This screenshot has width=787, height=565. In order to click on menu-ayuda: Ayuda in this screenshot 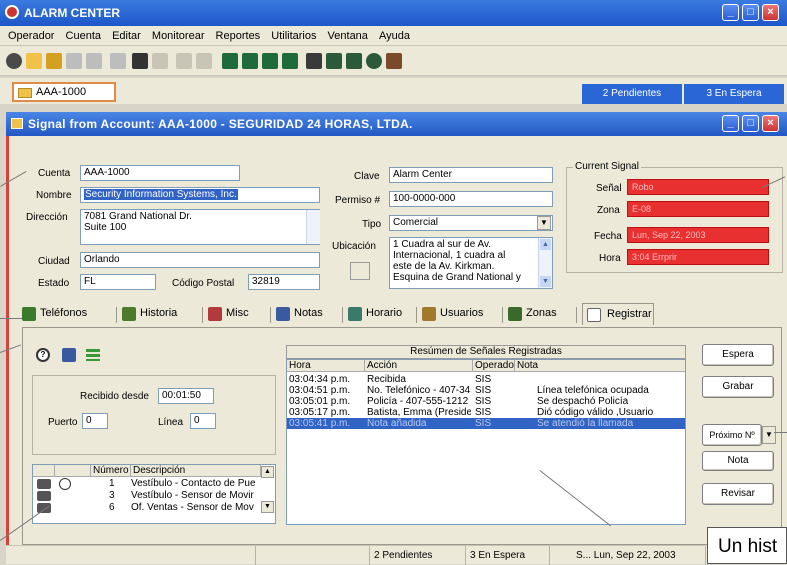, I will do `click(394, 36)`.